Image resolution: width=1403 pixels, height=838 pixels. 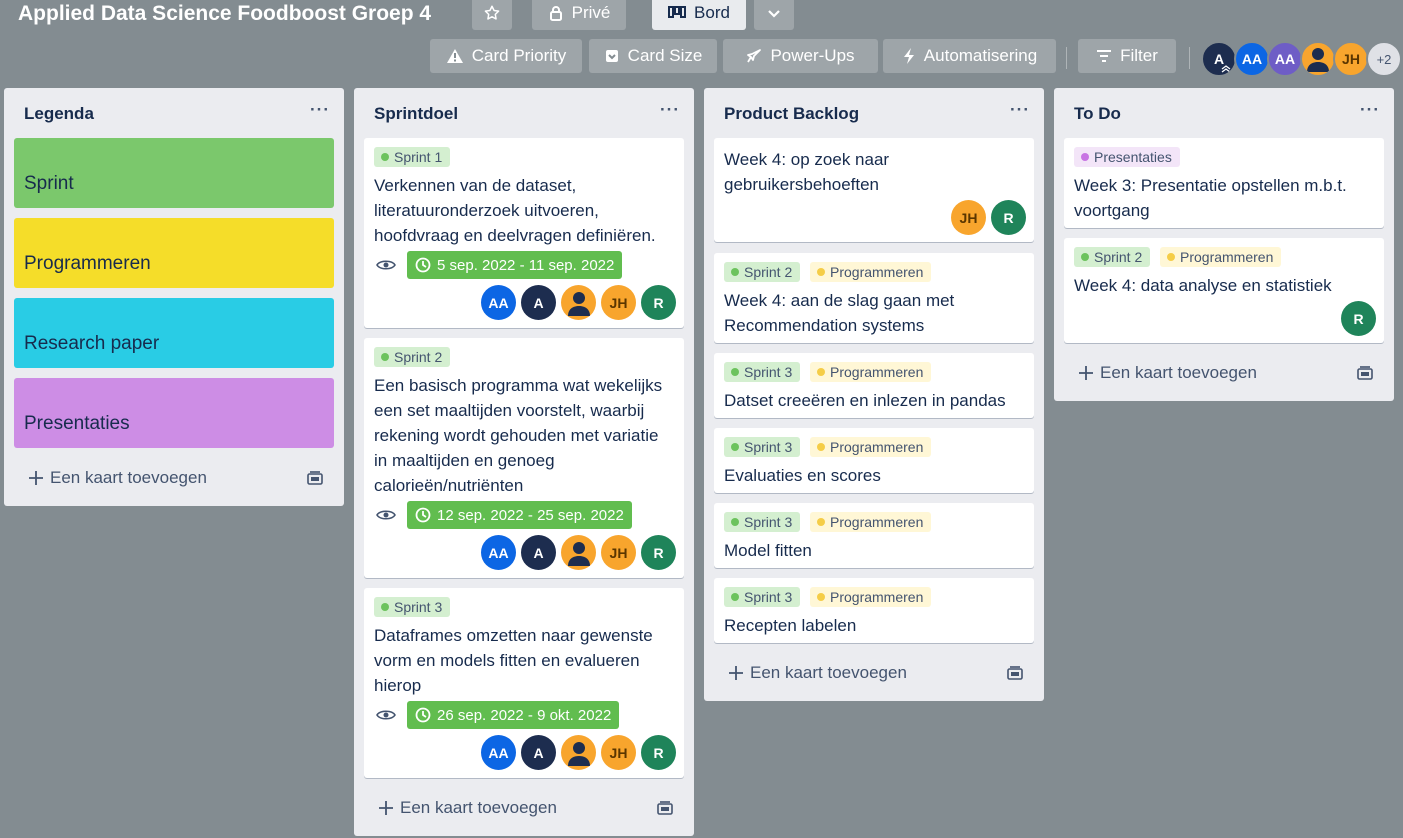 What do you see at coordinates (515, 265) in the screenshot?
I see `due-date-badge: 5 sep. 2022 - 11 sep. 2022` at bounding box center [515, 265].